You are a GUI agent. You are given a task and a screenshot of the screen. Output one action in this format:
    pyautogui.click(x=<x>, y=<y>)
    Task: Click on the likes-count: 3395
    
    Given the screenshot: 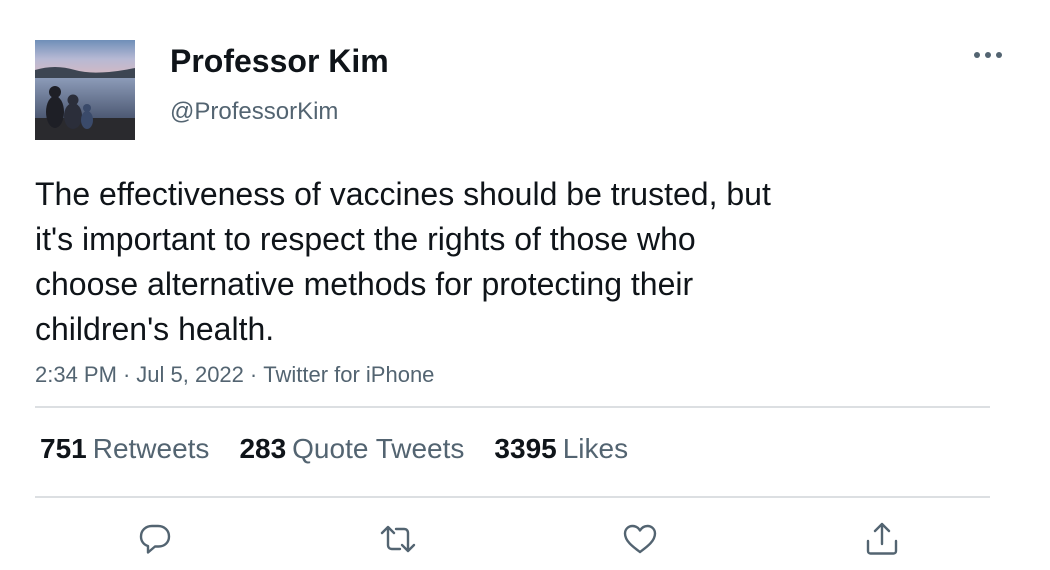 What is the action you would take?
    pyautogui.click(x=525, y=448)
    